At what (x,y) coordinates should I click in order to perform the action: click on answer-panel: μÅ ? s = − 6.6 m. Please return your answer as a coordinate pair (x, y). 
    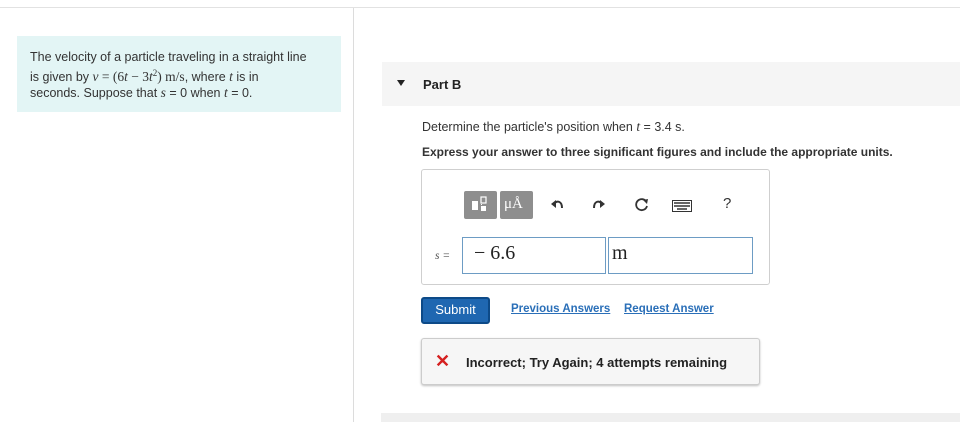
    Looking at the image, I should click on (595, 227).